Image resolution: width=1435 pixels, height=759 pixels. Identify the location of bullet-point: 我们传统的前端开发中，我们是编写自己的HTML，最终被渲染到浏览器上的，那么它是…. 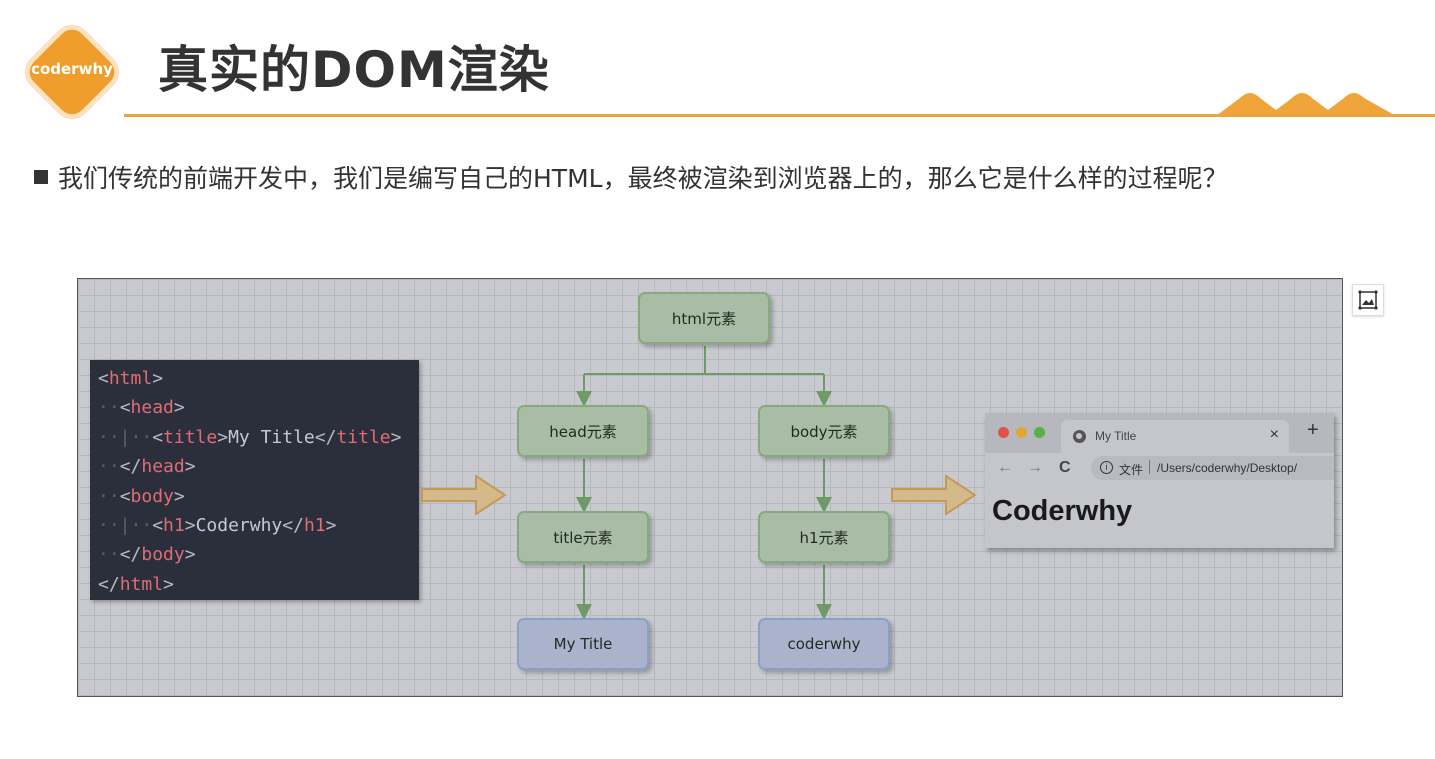
(631, 177).